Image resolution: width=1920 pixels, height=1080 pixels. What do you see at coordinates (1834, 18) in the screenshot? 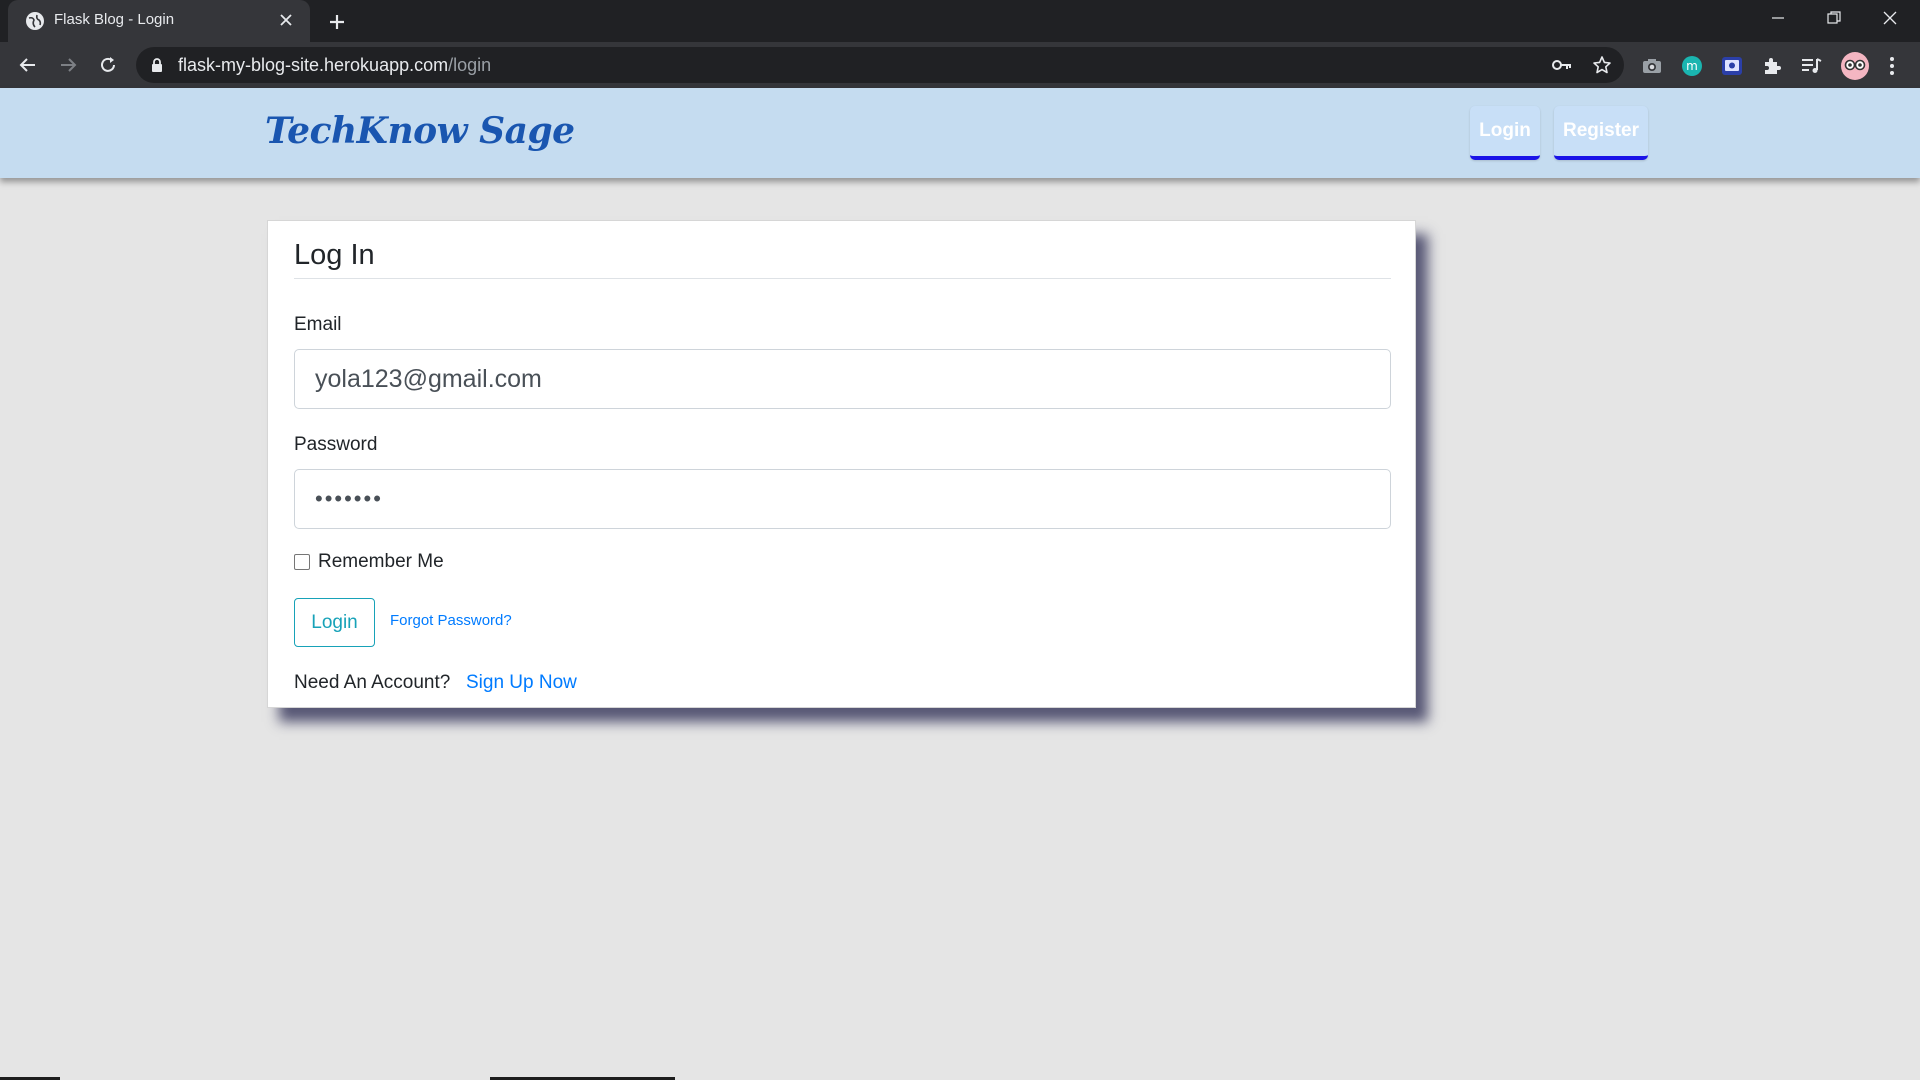
I see `restore-icon` at bounding box center [1834, 18].